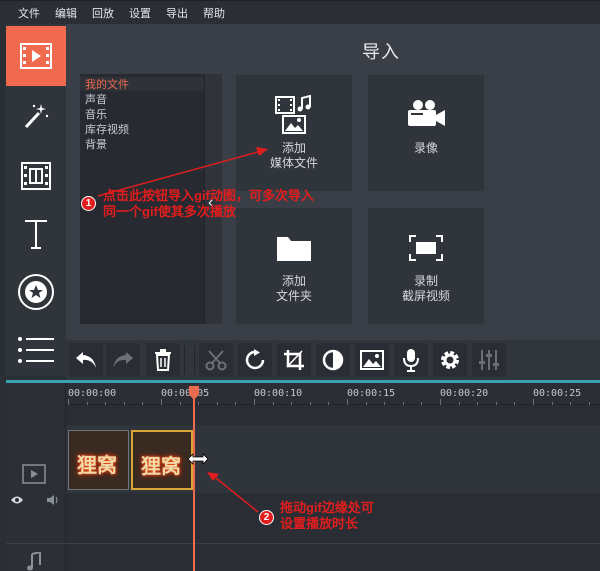 The height and width of the screenshot is (571, 600). I want to click on record-audio-button, so click(411, 360).